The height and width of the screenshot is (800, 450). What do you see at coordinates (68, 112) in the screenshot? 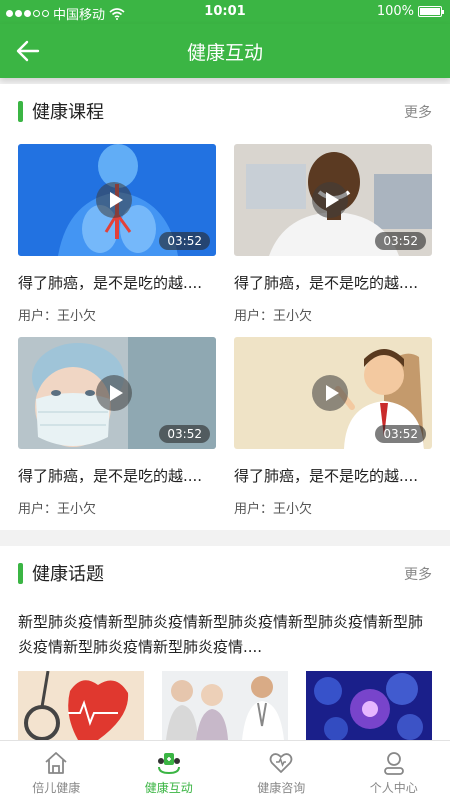
I see `courses-title: 健康课程` at bounding box center [68, 112].